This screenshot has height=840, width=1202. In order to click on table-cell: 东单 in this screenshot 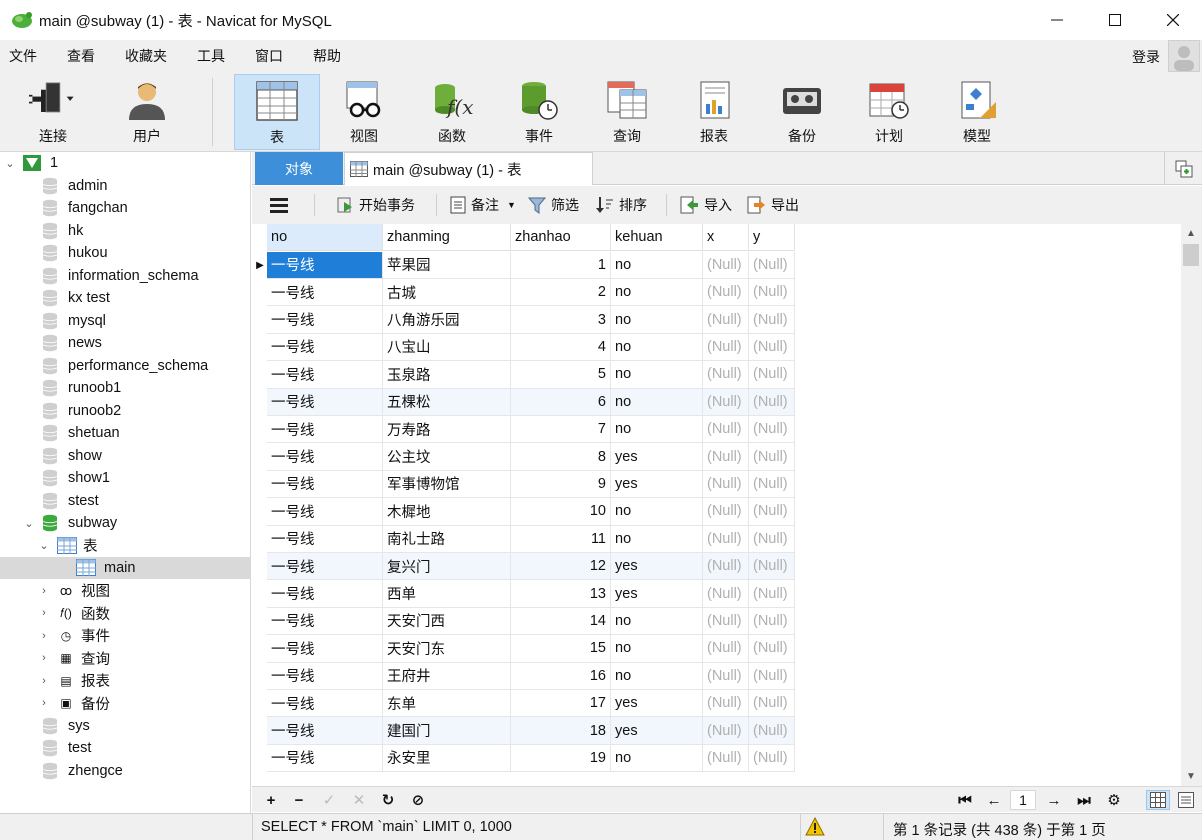, I will do `click(447, 704)`.